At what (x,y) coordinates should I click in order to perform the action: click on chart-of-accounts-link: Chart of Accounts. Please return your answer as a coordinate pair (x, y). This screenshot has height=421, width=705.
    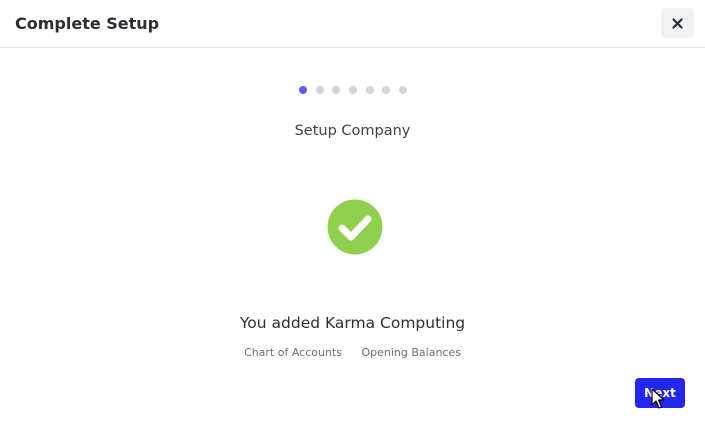
    Looking at the image, I should click on (293, 353).